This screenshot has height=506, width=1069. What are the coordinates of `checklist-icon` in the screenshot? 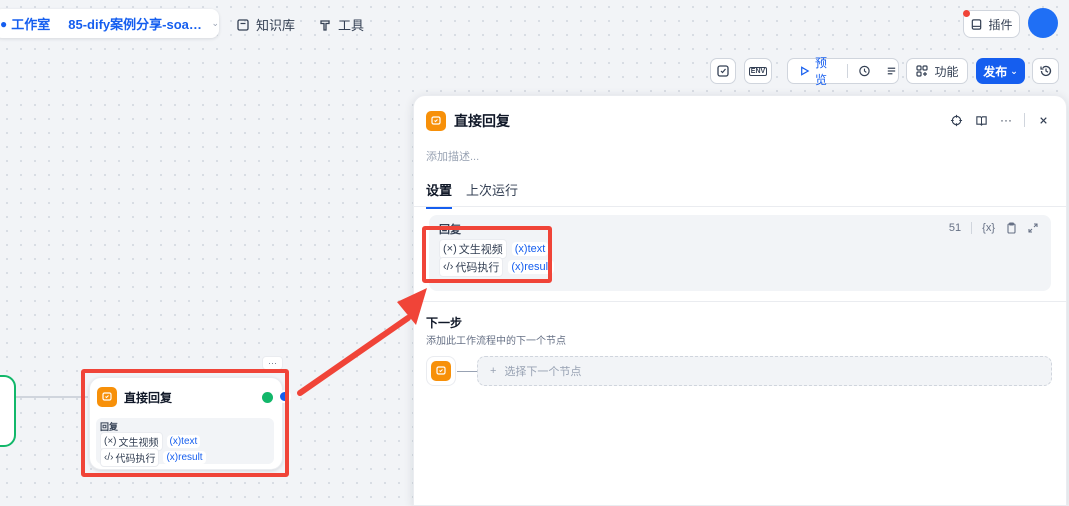 It's located at (723, 71).